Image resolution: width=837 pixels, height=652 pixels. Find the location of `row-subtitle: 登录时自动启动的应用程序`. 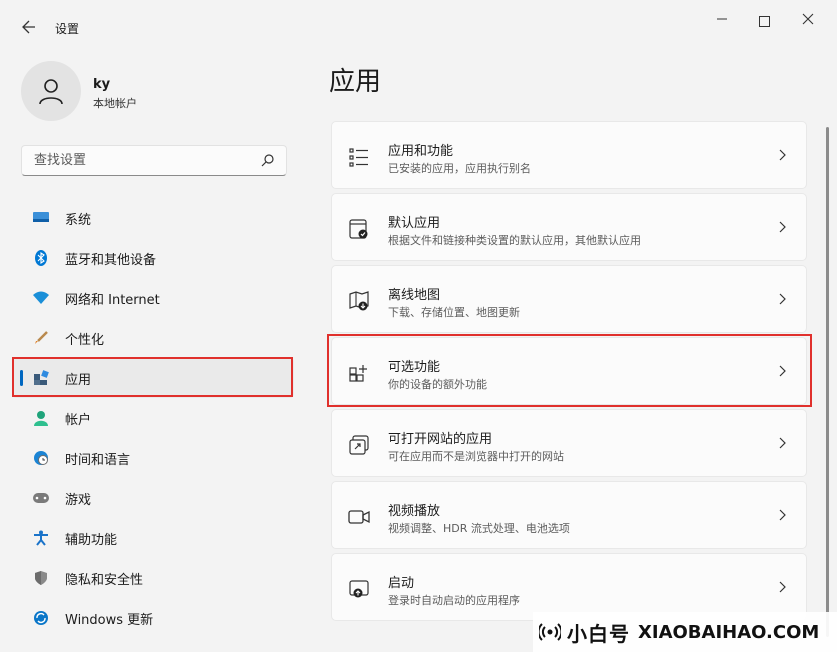

row-subtitle: 登录时自动启动的应用程序 is located at coordinates (454, 600).